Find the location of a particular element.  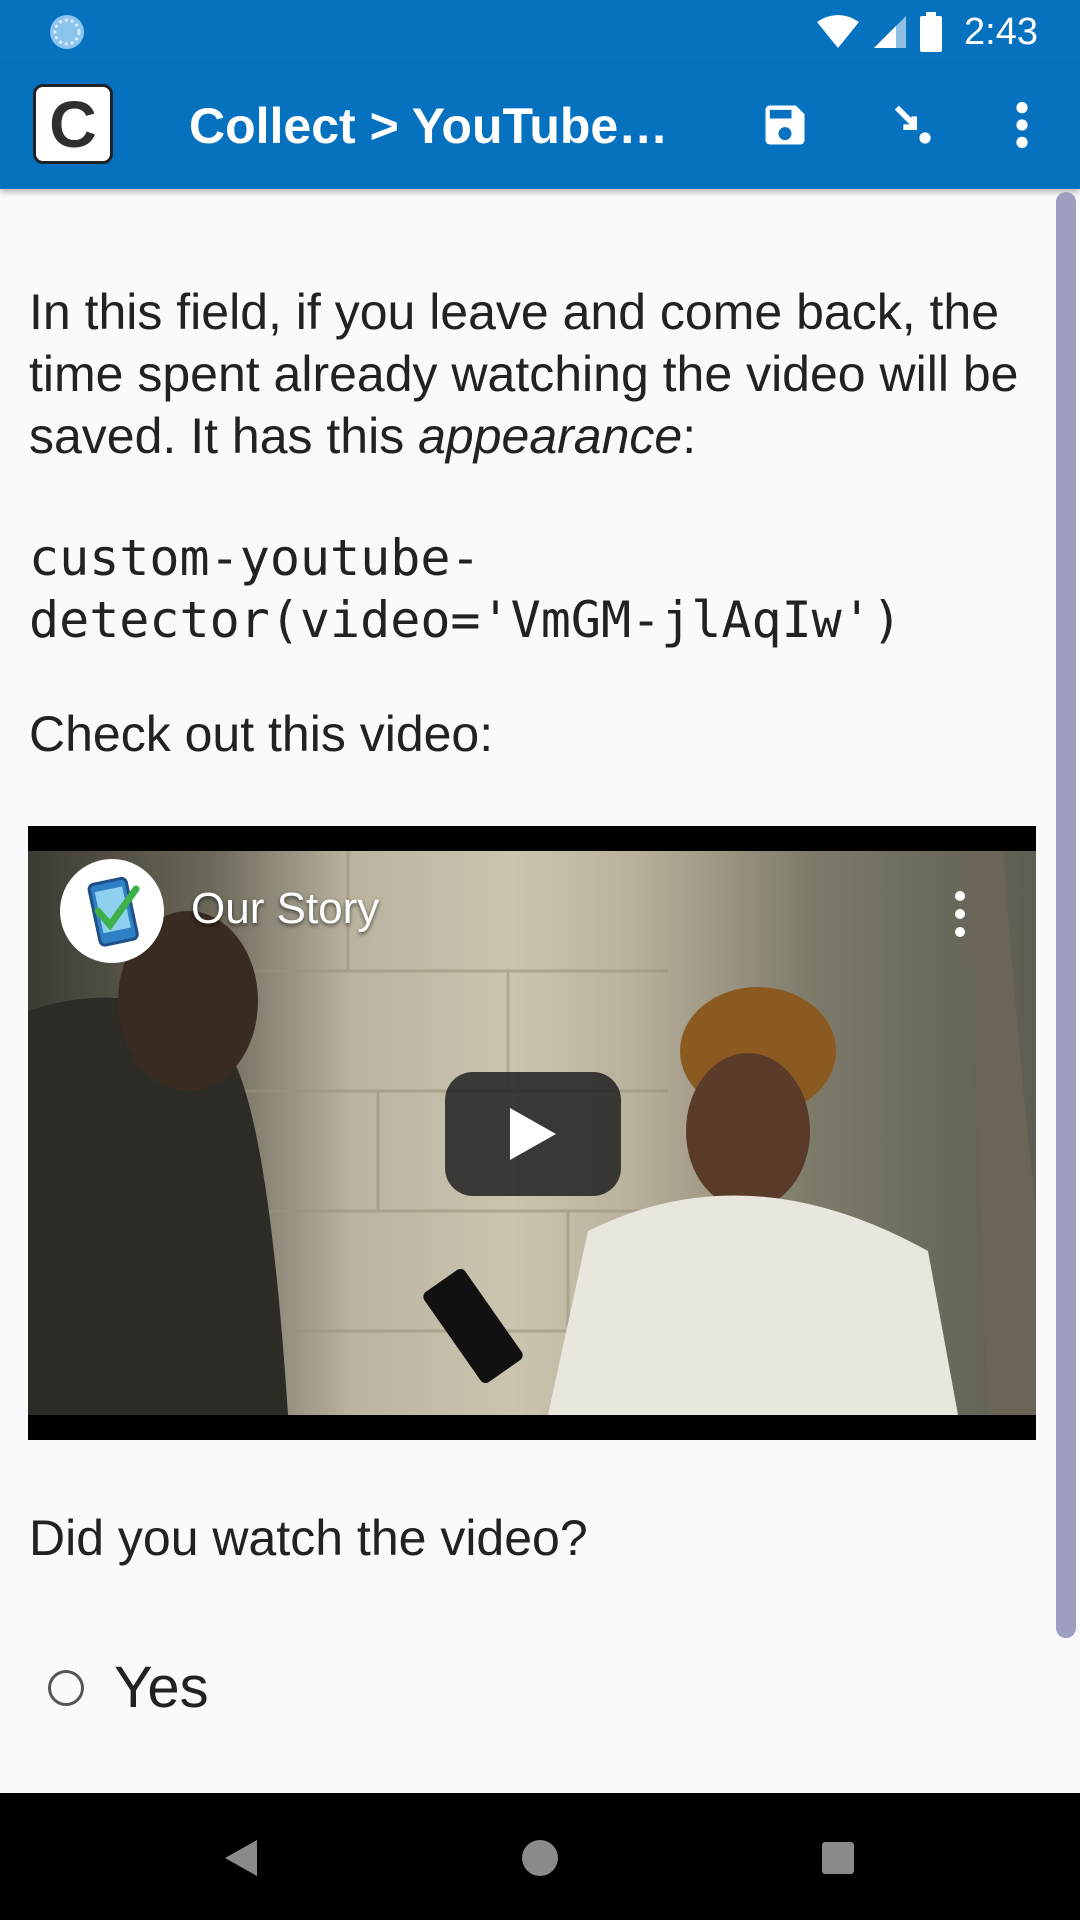

intro-suffix: : is located at coordinates (689, 436).